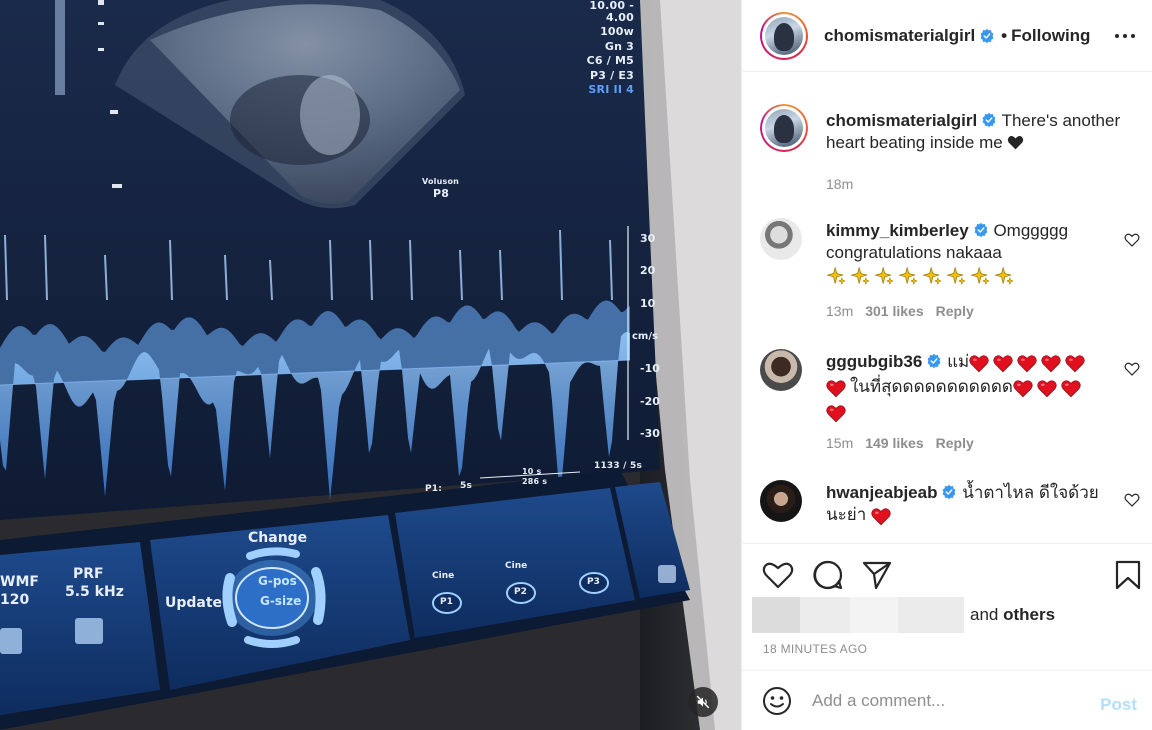 The image size is (1152, 730). What do you see at coordinates (619, 46) in the screenshot?
I see `us-param-gain: Gn 3` at bounding box center [619, 46].